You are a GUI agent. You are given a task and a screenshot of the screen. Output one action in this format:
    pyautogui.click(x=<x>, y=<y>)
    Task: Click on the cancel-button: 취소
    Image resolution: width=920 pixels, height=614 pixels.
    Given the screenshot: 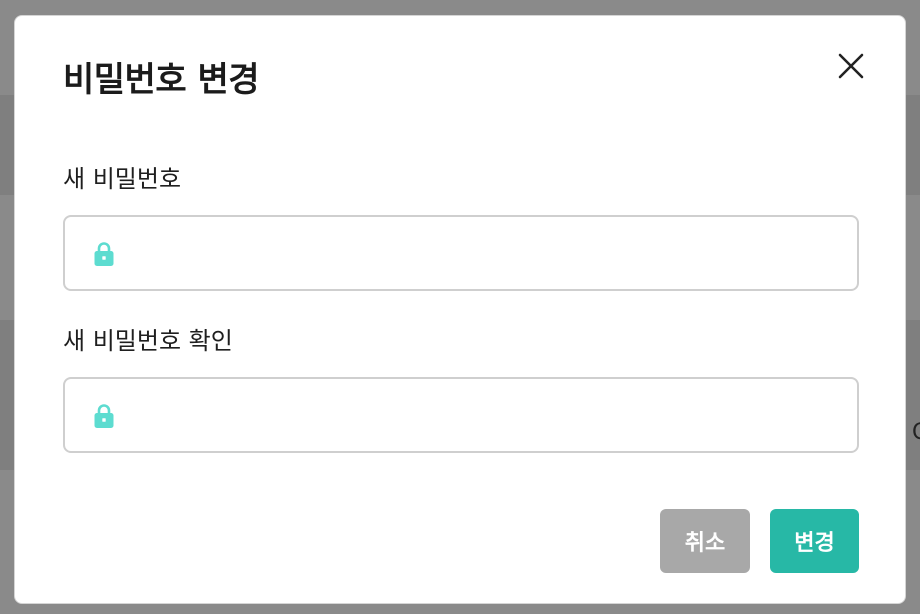 What is the action you would take?
    pyautogui.click(x=705, y=541)
    